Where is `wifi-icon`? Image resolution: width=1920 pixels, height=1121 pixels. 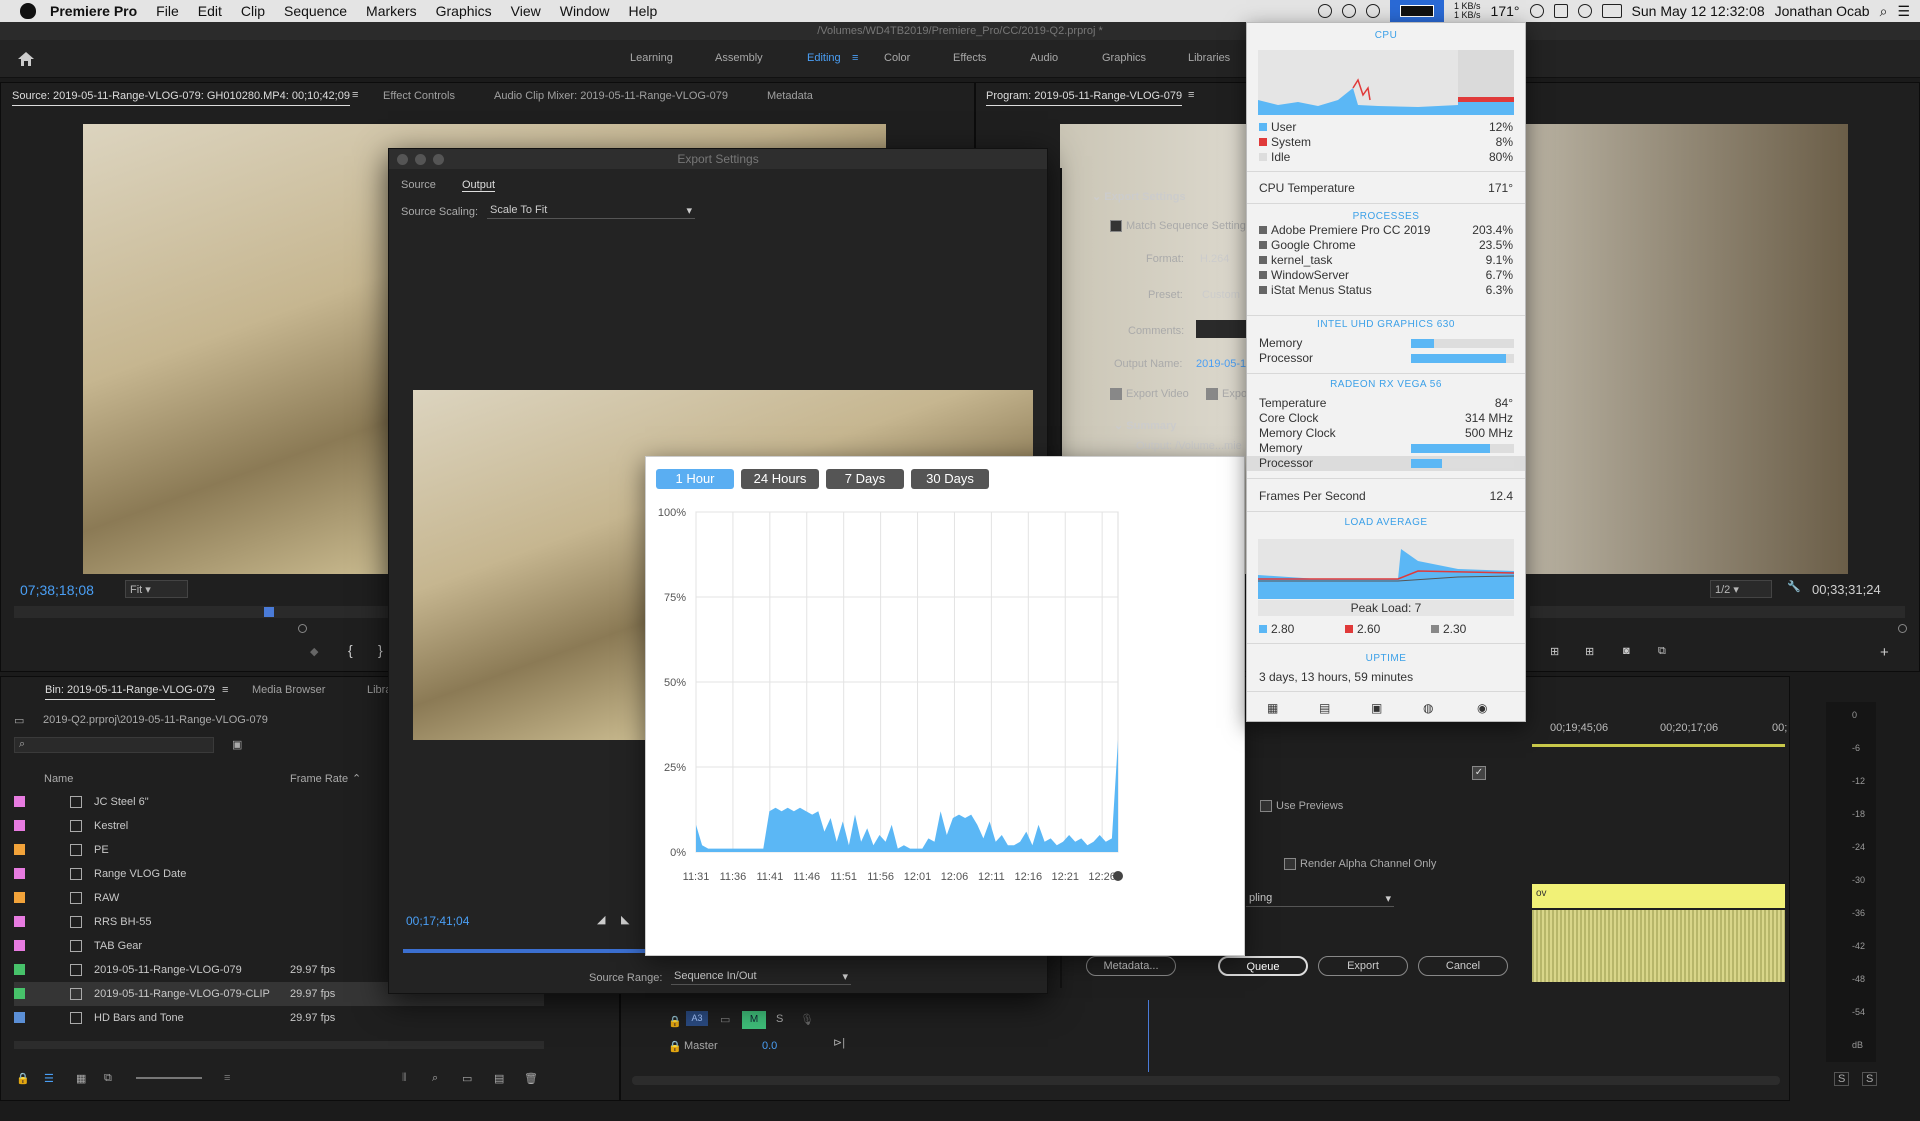 wifi-icon is located at coordinates (1584, 11).